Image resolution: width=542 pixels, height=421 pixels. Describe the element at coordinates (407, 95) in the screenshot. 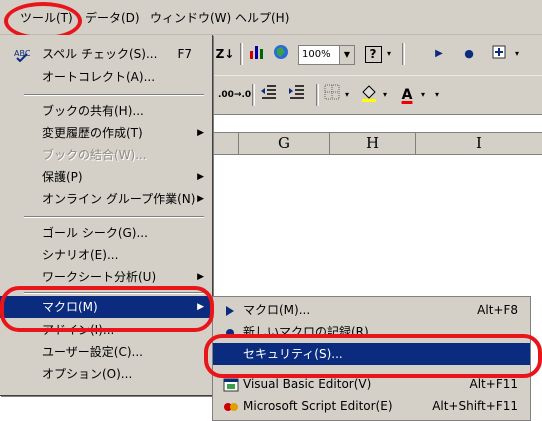

I see `font-color-button: A` at that location.